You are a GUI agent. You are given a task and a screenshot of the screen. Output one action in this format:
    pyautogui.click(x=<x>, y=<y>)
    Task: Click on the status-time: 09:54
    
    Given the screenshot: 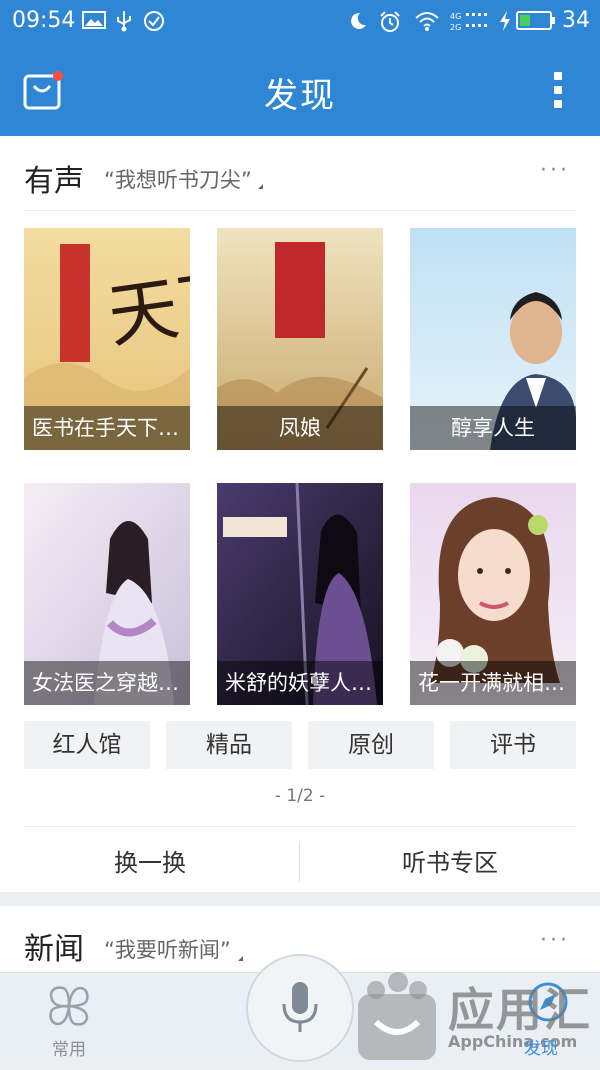 What is the action you would take?
    pyautogui.click(x=44, y=20)
    